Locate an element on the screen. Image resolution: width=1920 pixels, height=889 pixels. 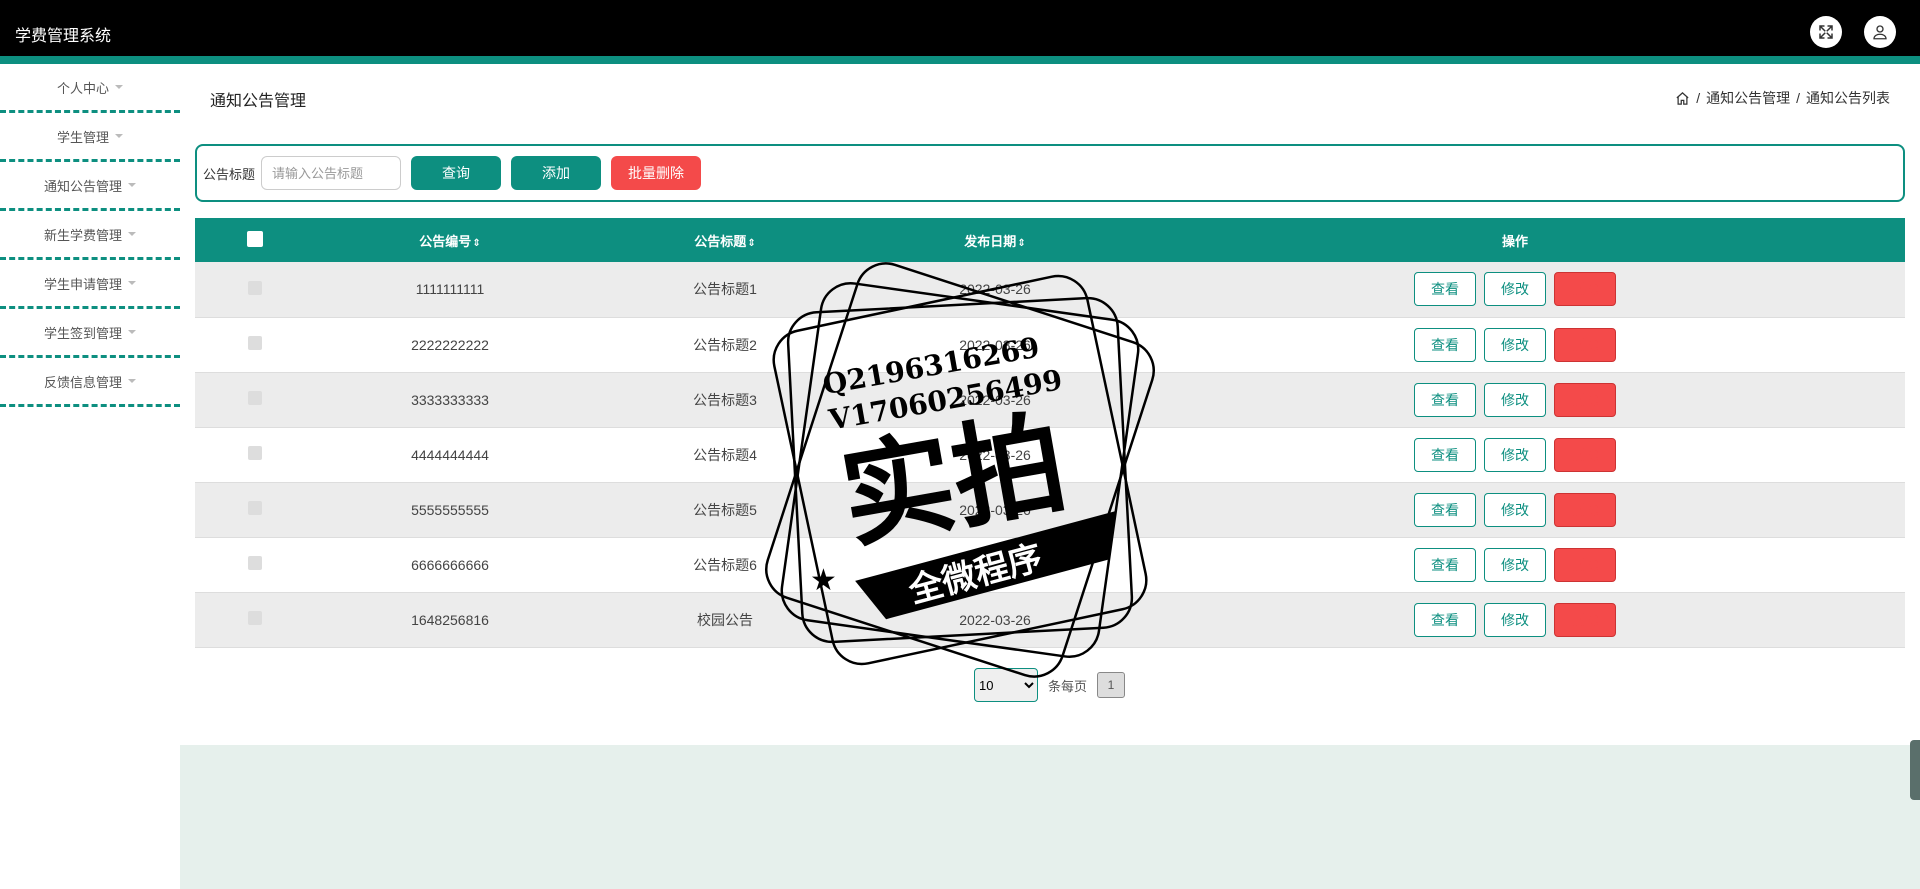
sidebar-item-label: 反馈信息管理 is located at coordinates (82, 382).